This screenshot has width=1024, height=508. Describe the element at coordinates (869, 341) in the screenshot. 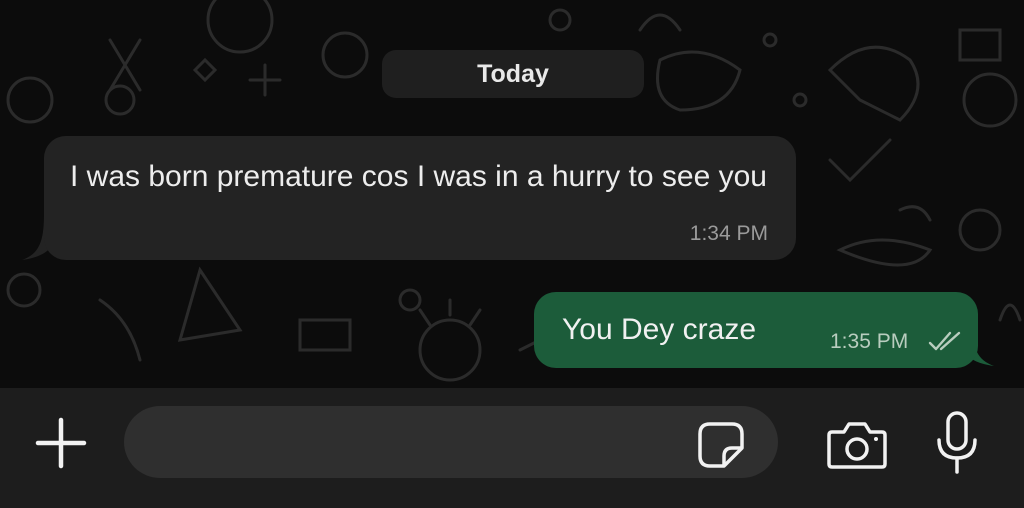

I see `outgoing-message-time: 1:35 PM` at that location.